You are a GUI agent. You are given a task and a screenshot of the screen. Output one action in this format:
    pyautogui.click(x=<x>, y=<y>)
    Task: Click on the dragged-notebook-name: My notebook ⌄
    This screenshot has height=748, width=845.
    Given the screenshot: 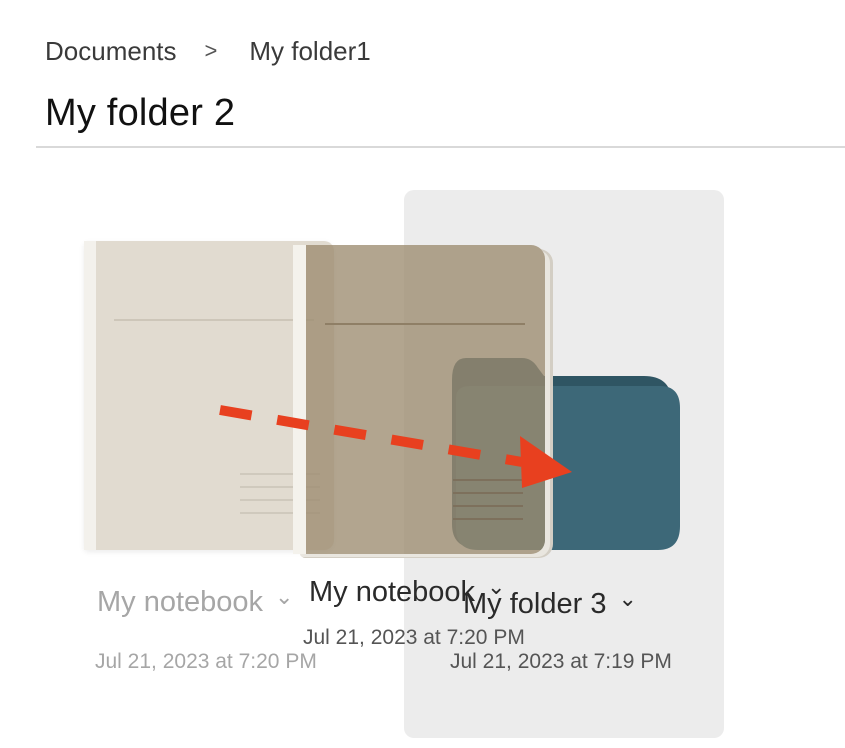 What is the action you would take?
    pyautogui.click(x=407, y=591)
    